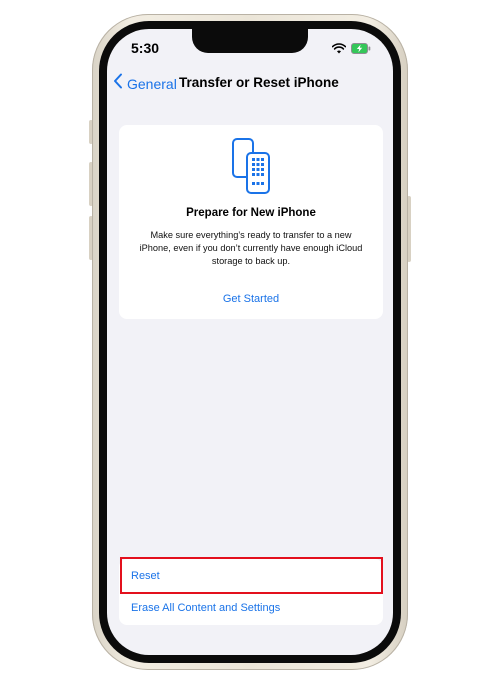 This screenshot has height=685, width=500. Describe the element at coordinates (253, 169) in the screenshot. I see `two-phones-icon` at that location.